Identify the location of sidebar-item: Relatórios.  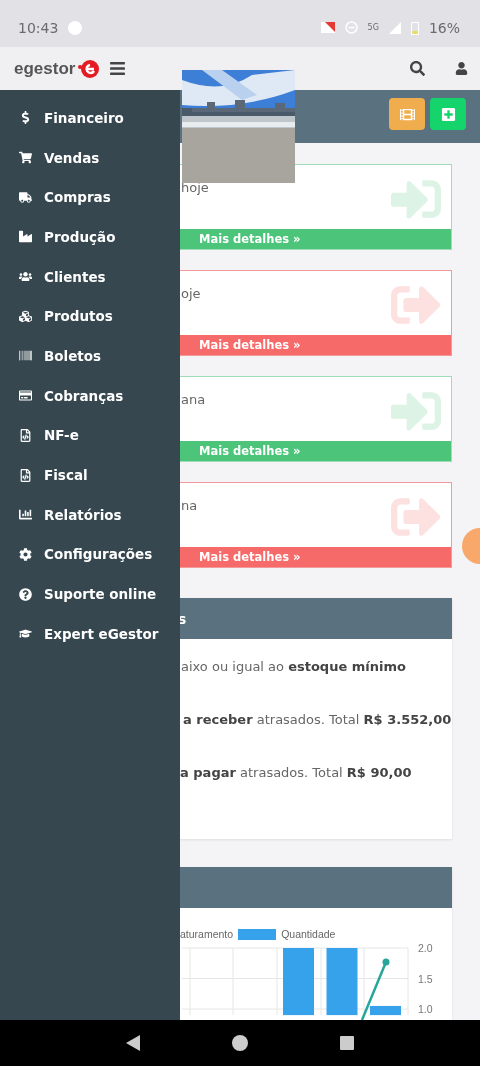
(90, 514).